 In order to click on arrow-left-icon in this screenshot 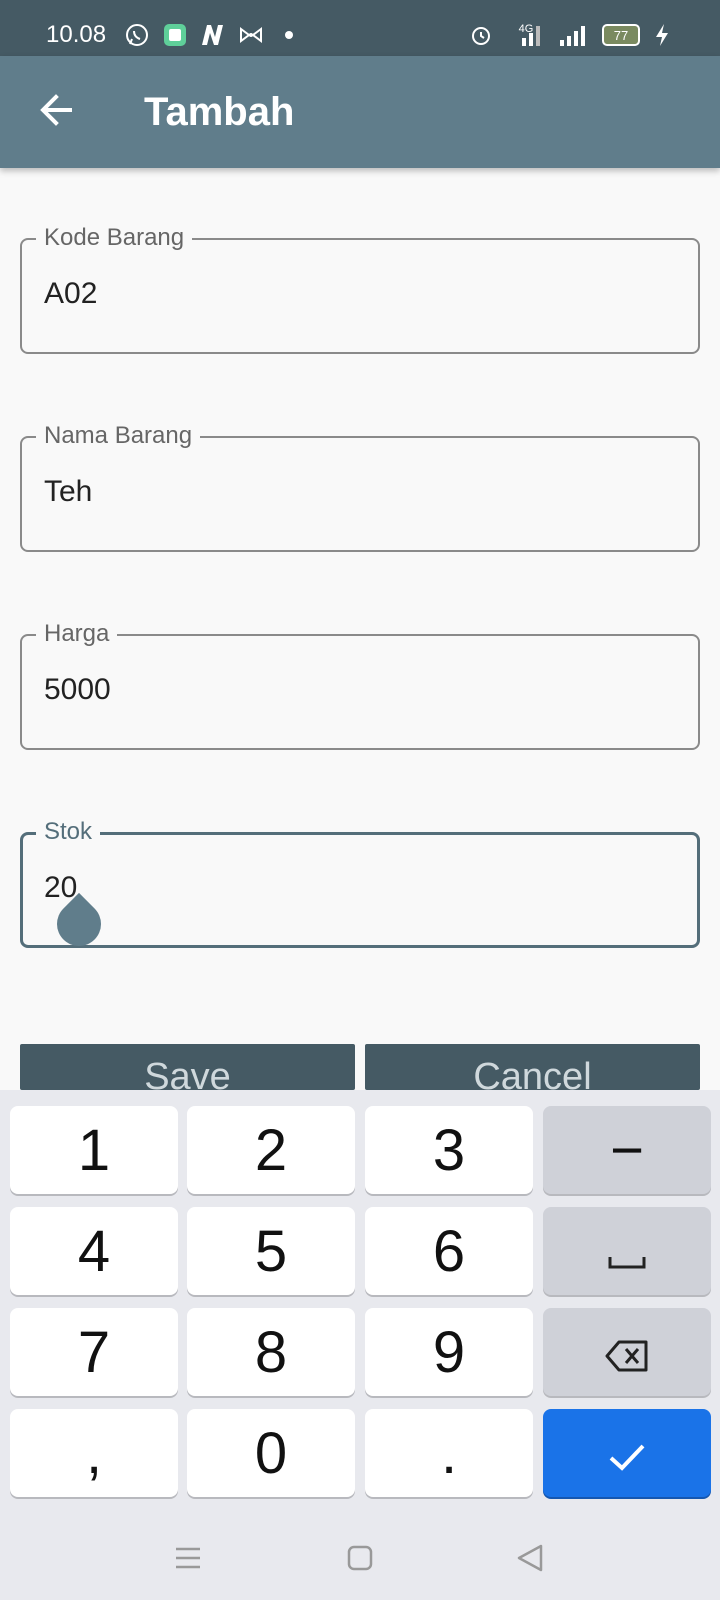, I will do `click(56, 112)`.